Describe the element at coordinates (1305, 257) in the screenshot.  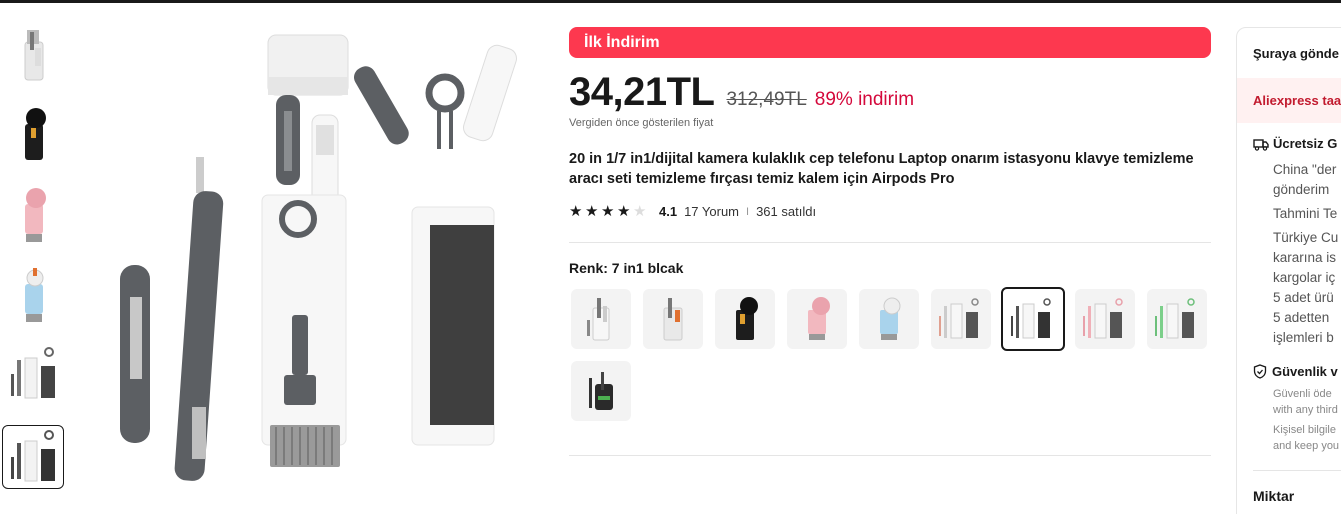
I see `customs-line-2: kararına is` at that location.